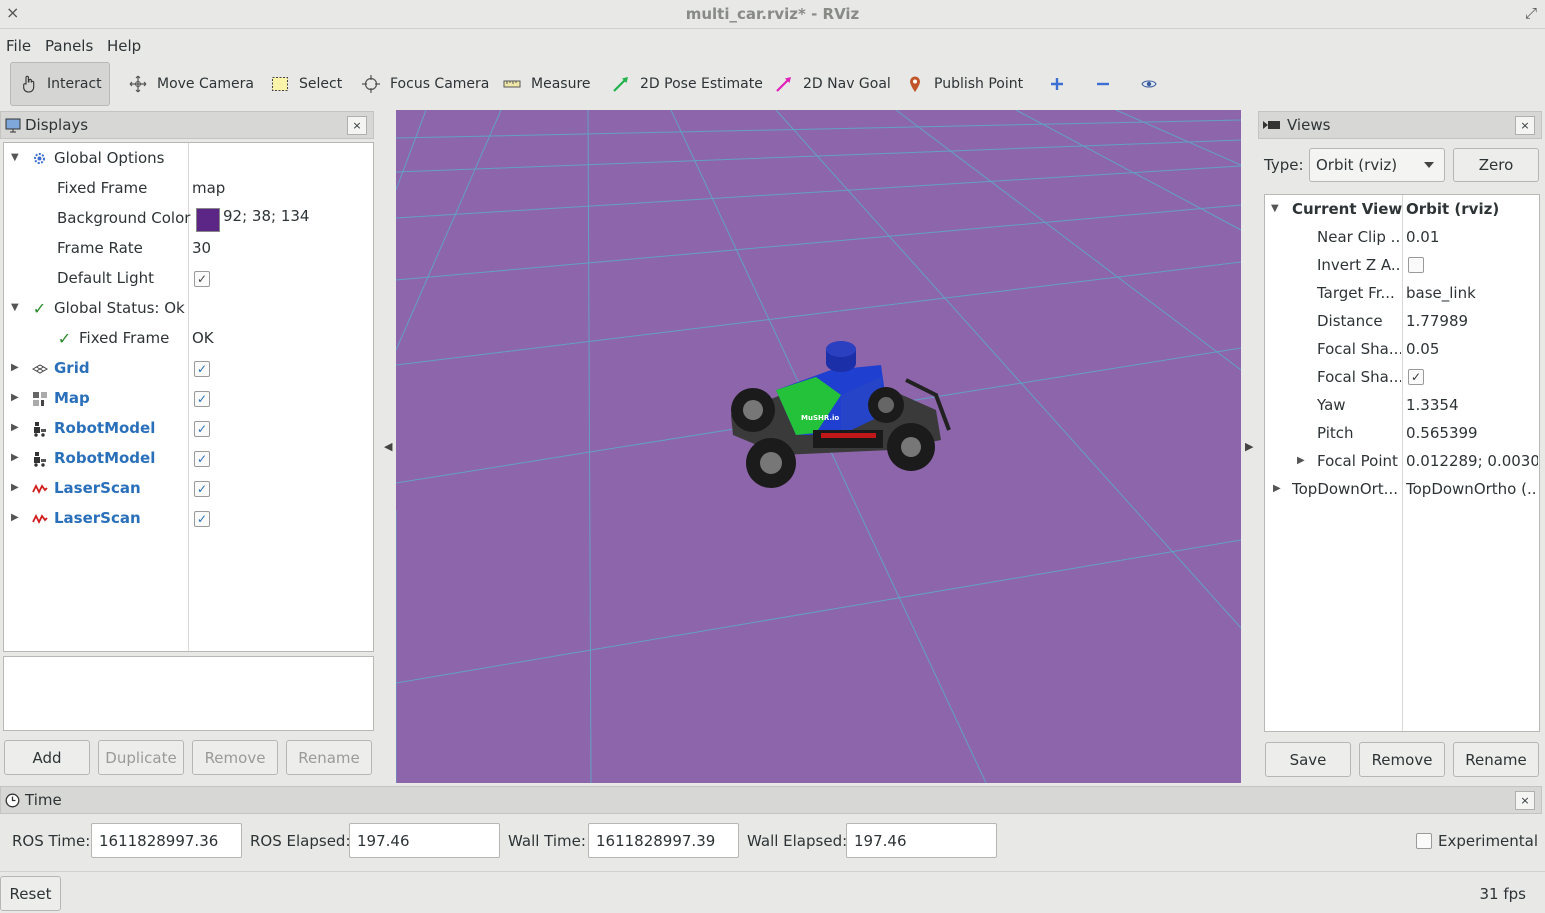  I want to click on menu-help: Help, so click(124, 46).